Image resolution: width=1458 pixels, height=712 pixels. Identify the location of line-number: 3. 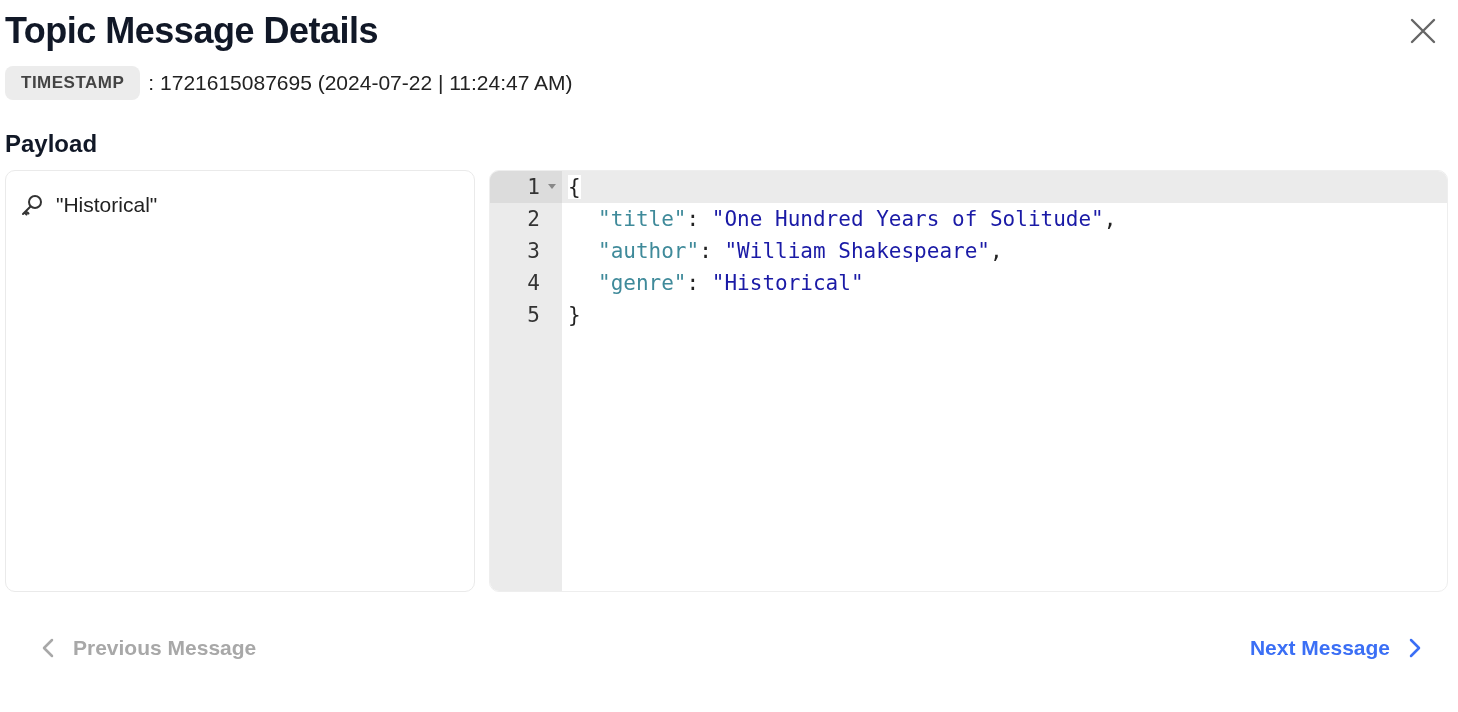
(533, 251).